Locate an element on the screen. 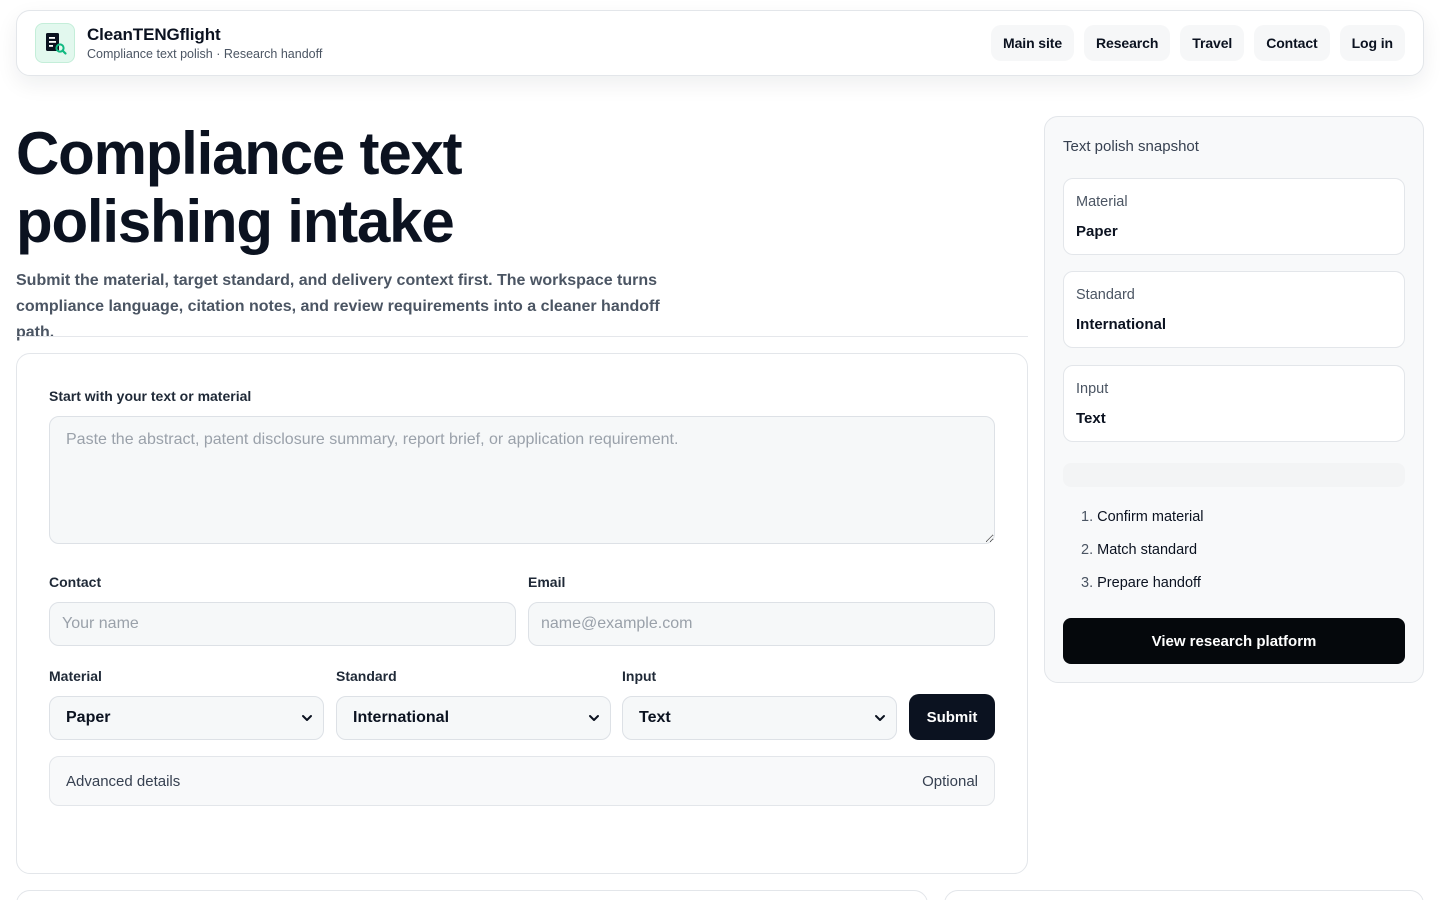 The image size is (1440, 900). nav-research: Research is located at coordinates (1127, 43).